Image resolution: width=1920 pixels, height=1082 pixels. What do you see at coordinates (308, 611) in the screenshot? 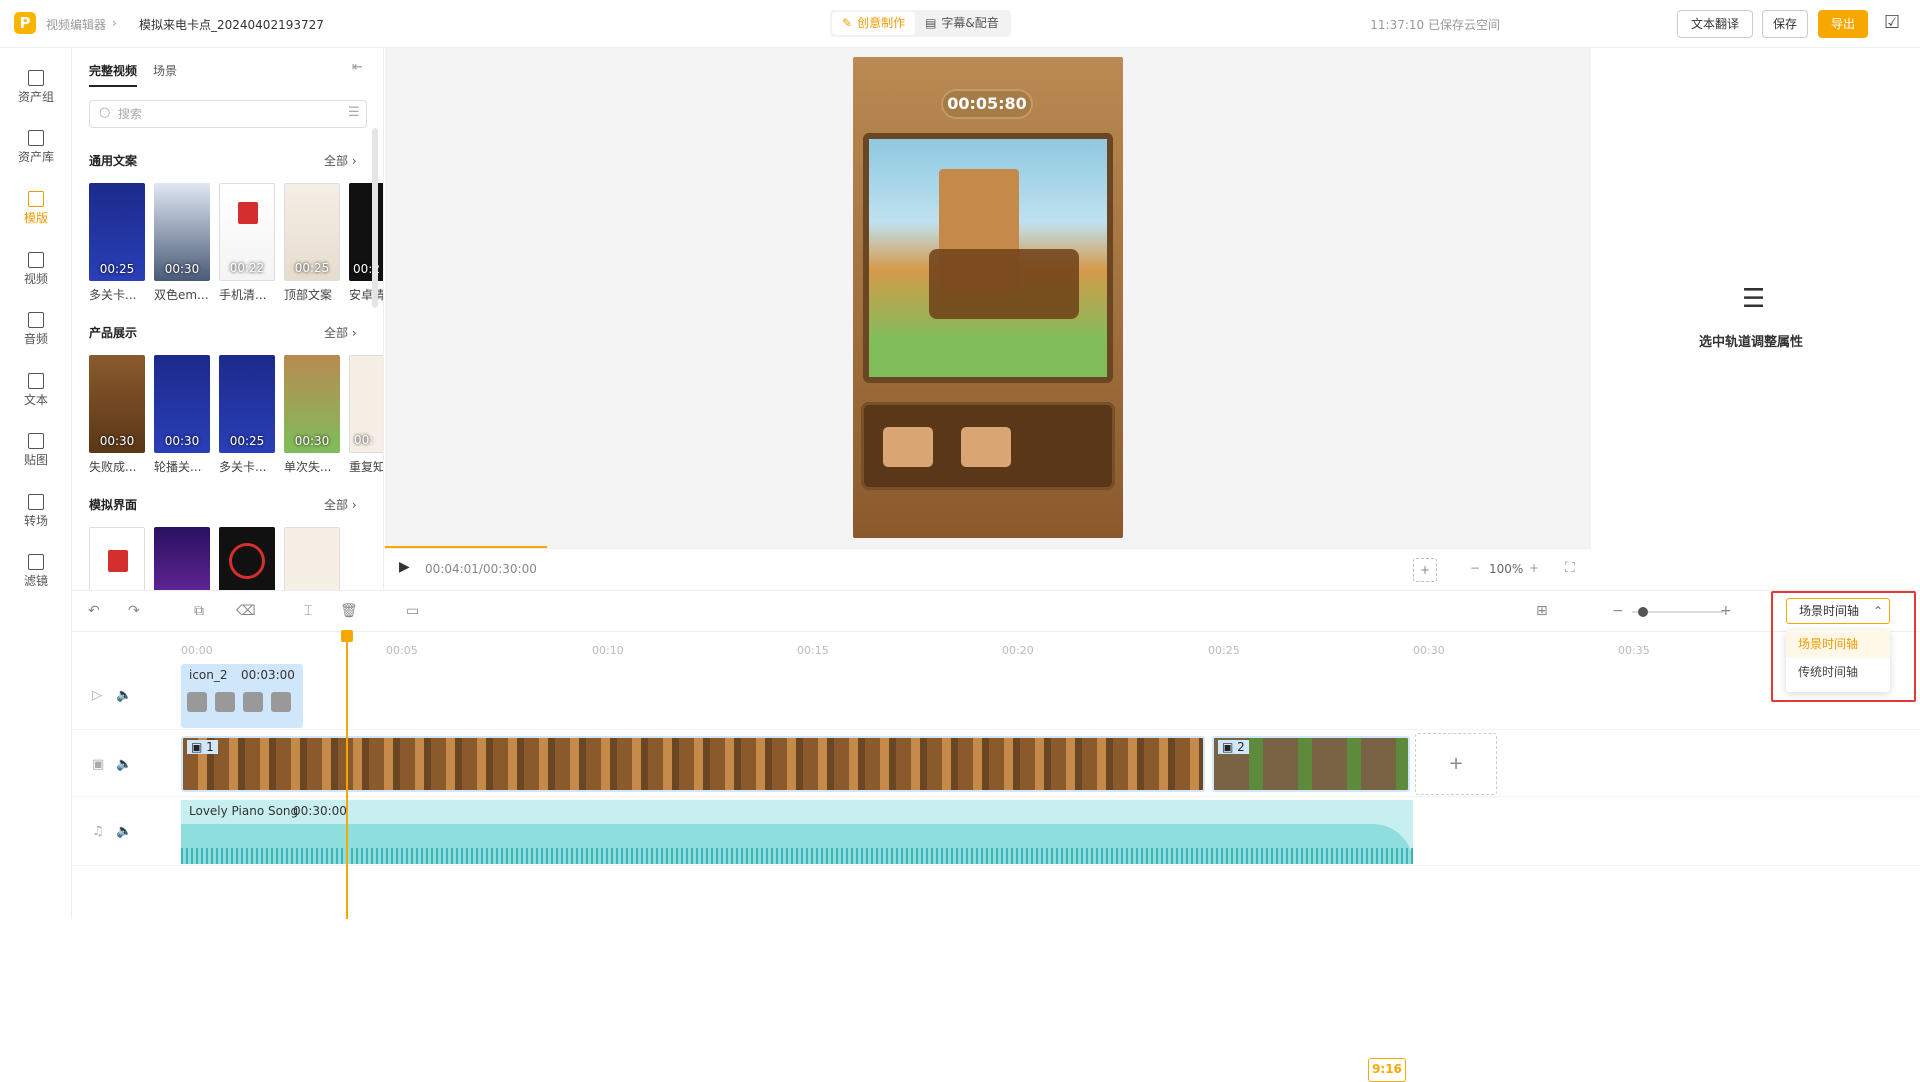
I see `split-icon: ⌶` at bounding box center [308, 611].